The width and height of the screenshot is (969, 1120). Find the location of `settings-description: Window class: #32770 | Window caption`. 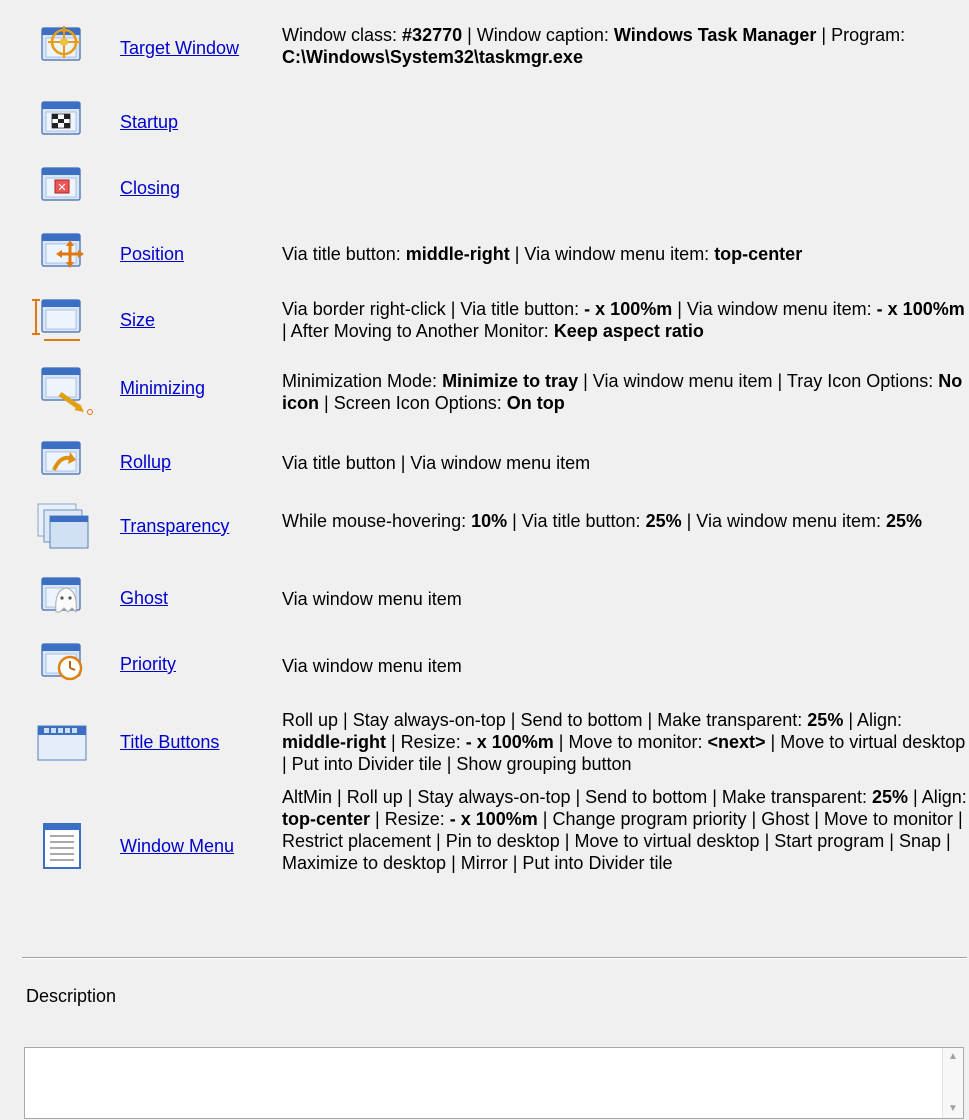

settings-description: Window class: #32770 | Window caption is located at coordinates (625, 46).